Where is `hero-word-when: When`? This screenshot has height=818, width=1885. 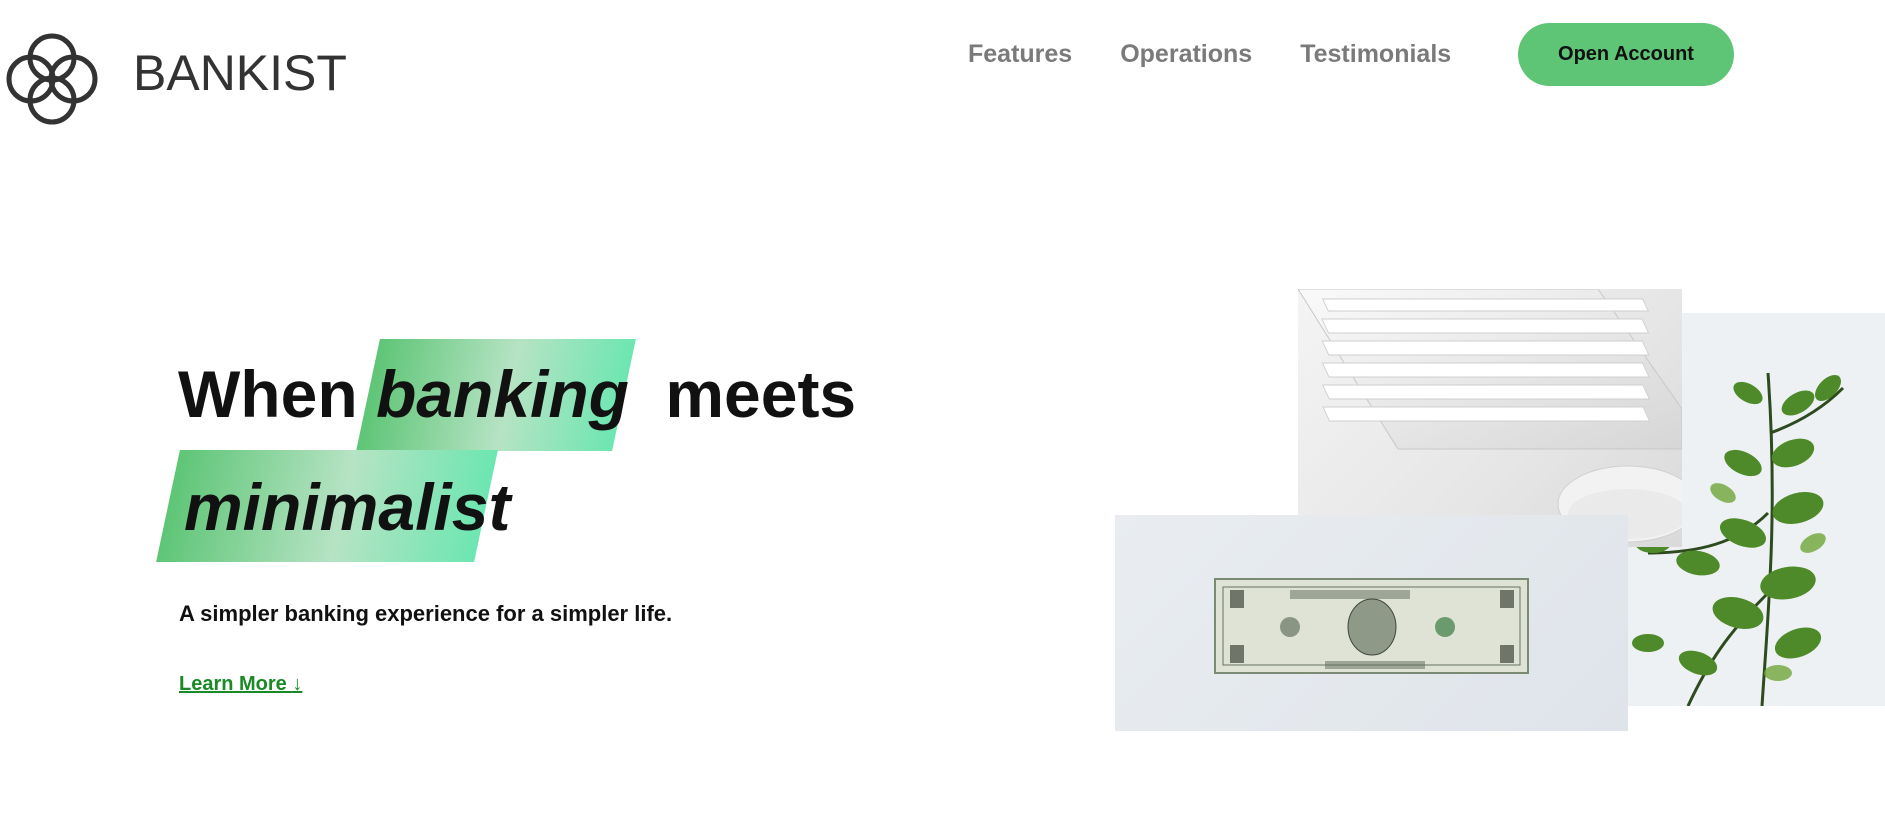
hero-word-when: When is located at coordinates (268, 394).